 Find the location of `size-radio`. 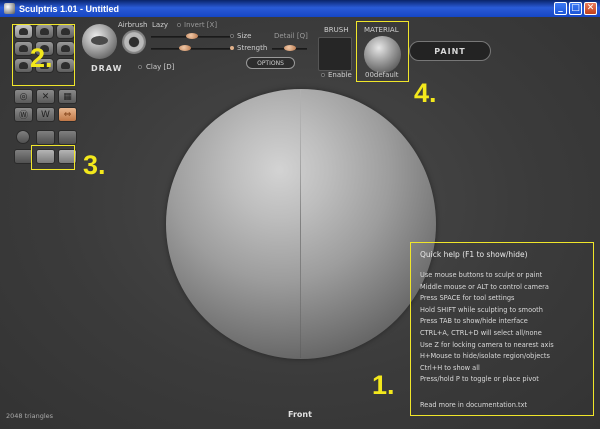

size-radio is located at coordinates (232, 36).